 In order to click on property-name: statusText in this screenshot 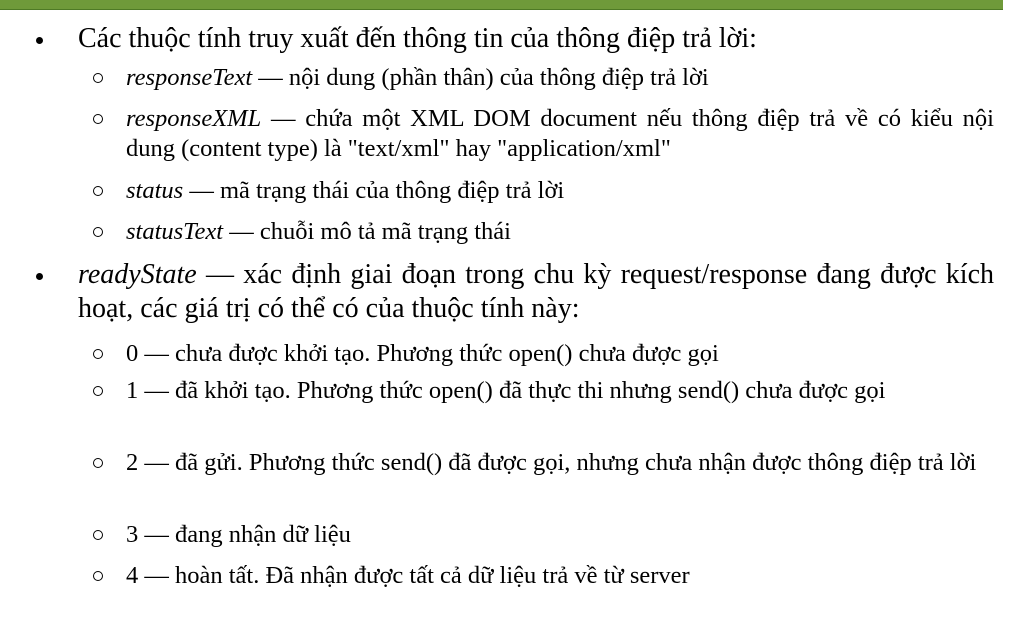, I will do `click(175, 231)`.